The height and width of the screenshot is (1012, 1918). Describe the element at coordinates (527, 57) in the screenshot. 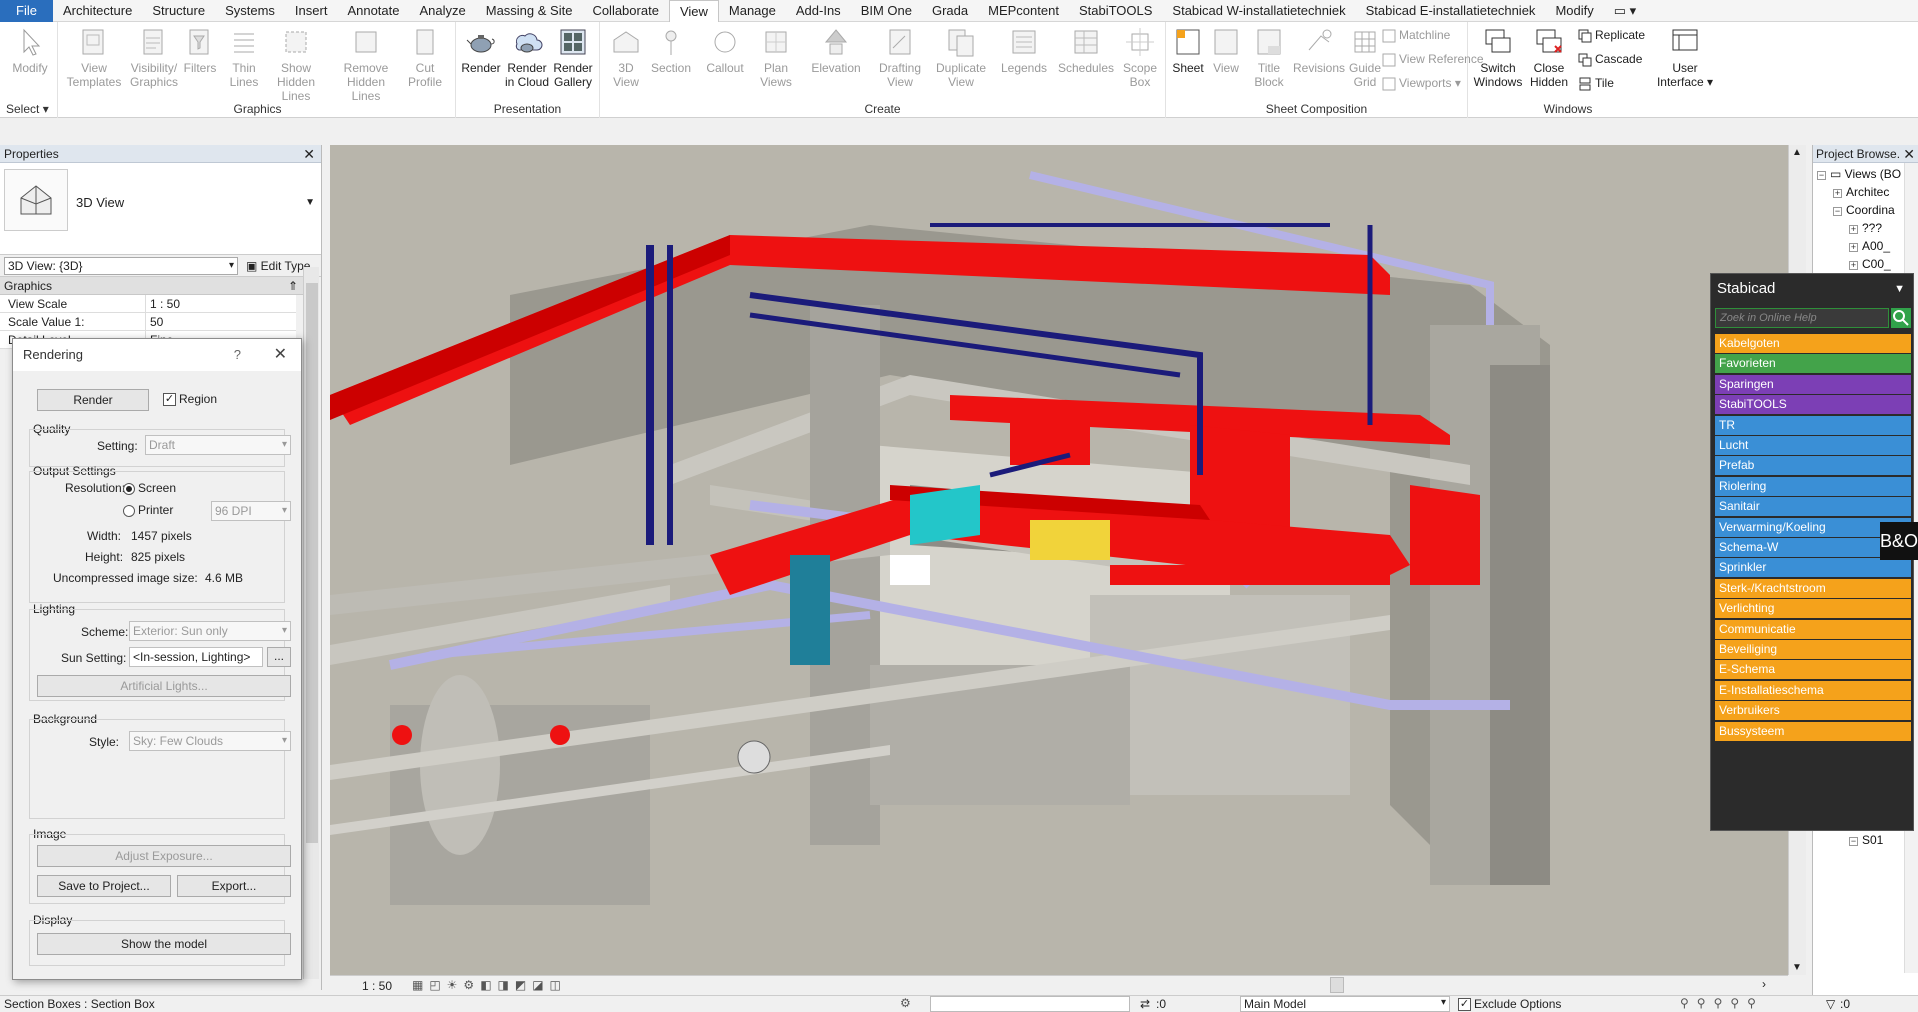

I see `render-in-cloud-button: Render in Cloud` at that location.